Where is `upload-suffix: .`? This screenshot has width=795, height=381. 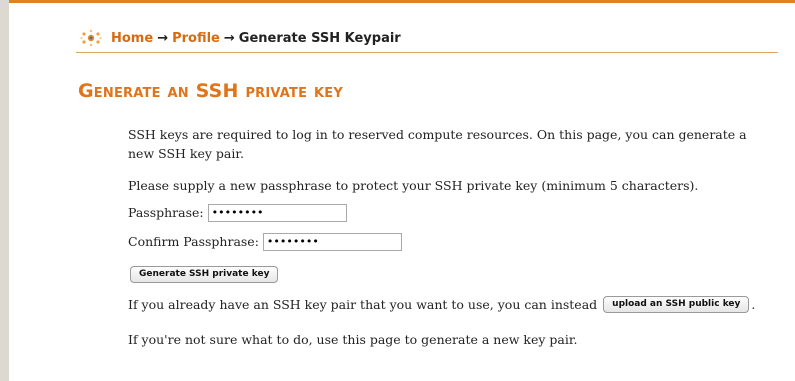 upload-suffix: . is located at coordinates (753, 304).